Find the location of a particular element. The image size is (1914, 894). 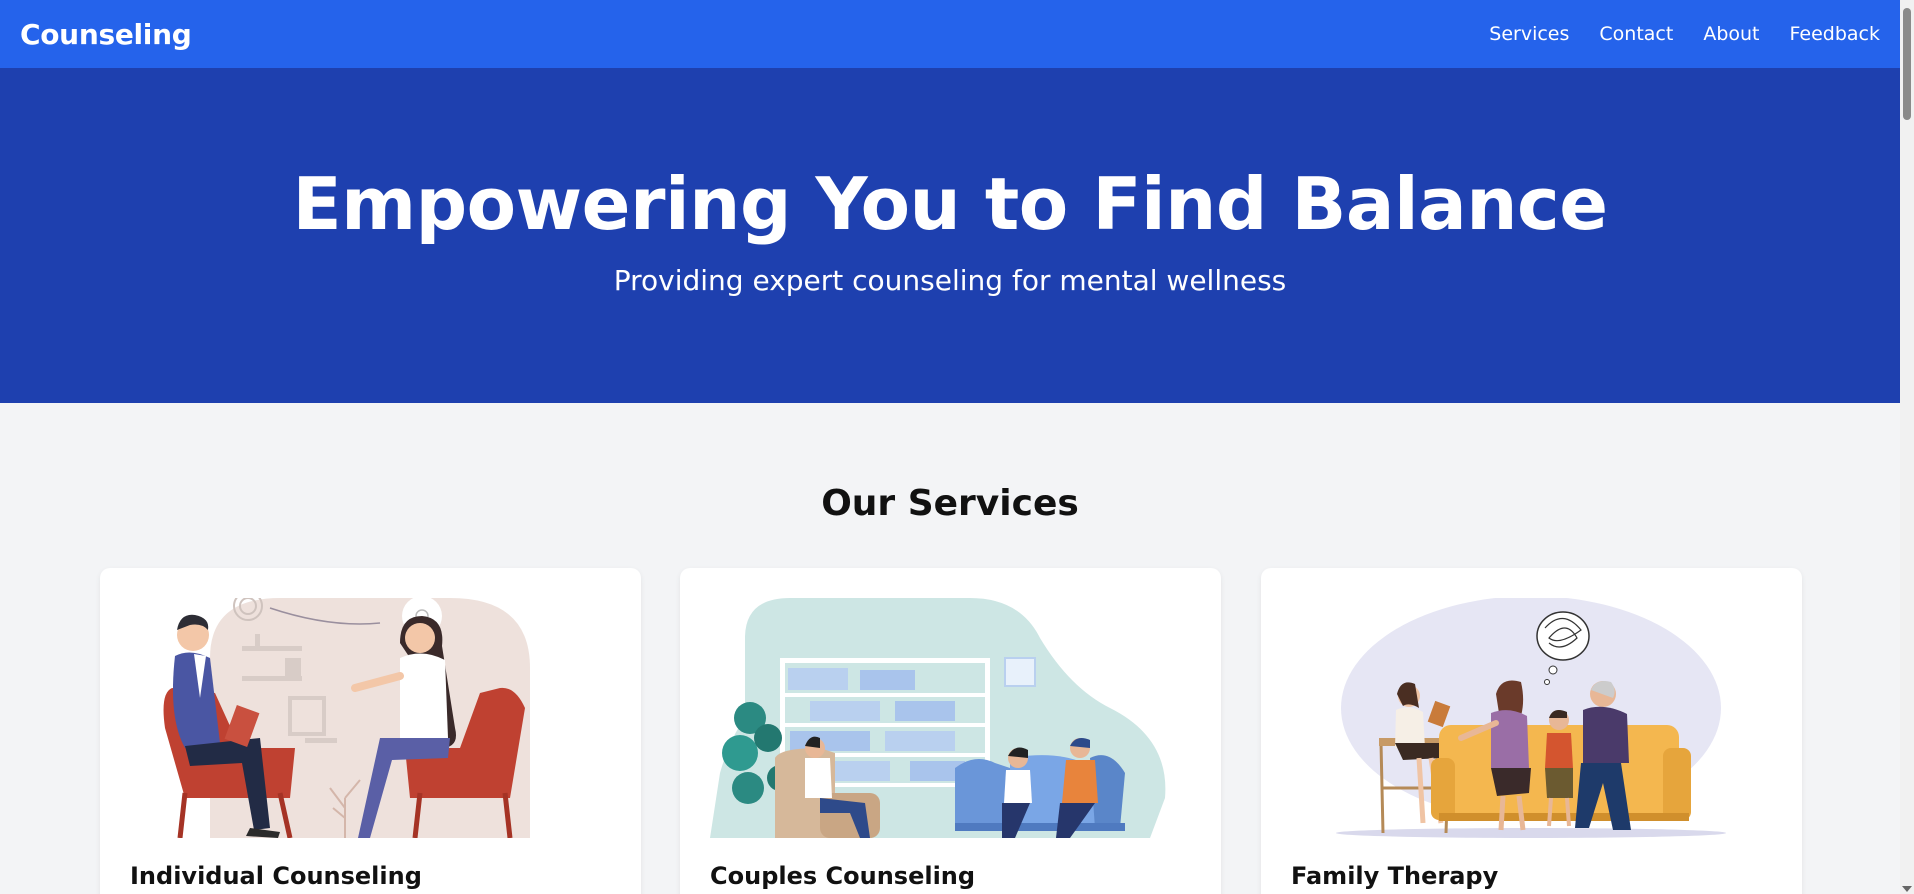

nav-link-about: About is located at coordinates (1731, 34).